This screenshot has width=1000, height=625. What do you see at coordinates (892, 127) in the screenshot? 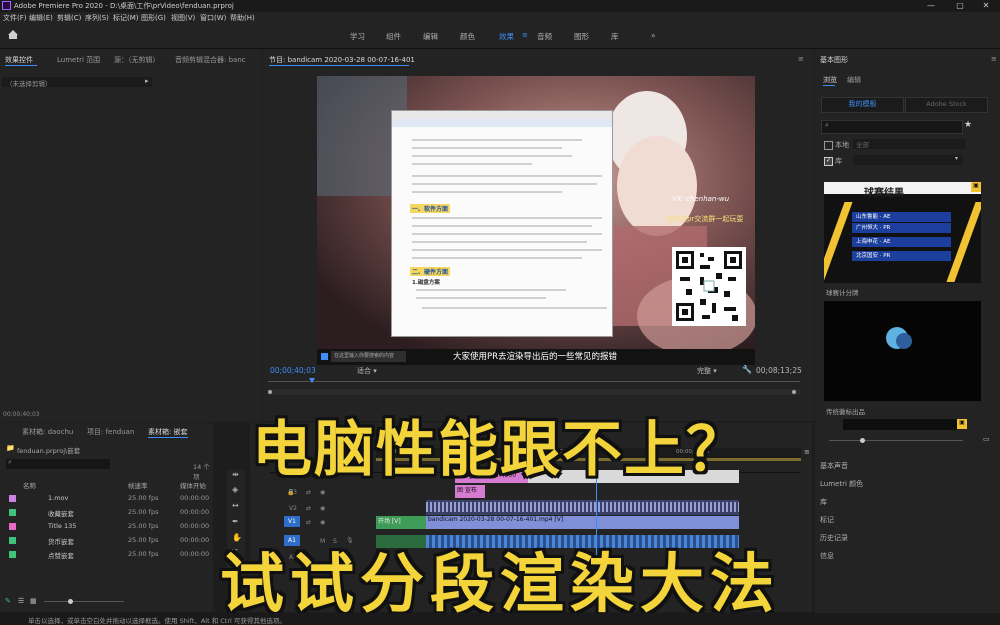
I see `template-search-input: ⌕` at bounding box center [892, 127].